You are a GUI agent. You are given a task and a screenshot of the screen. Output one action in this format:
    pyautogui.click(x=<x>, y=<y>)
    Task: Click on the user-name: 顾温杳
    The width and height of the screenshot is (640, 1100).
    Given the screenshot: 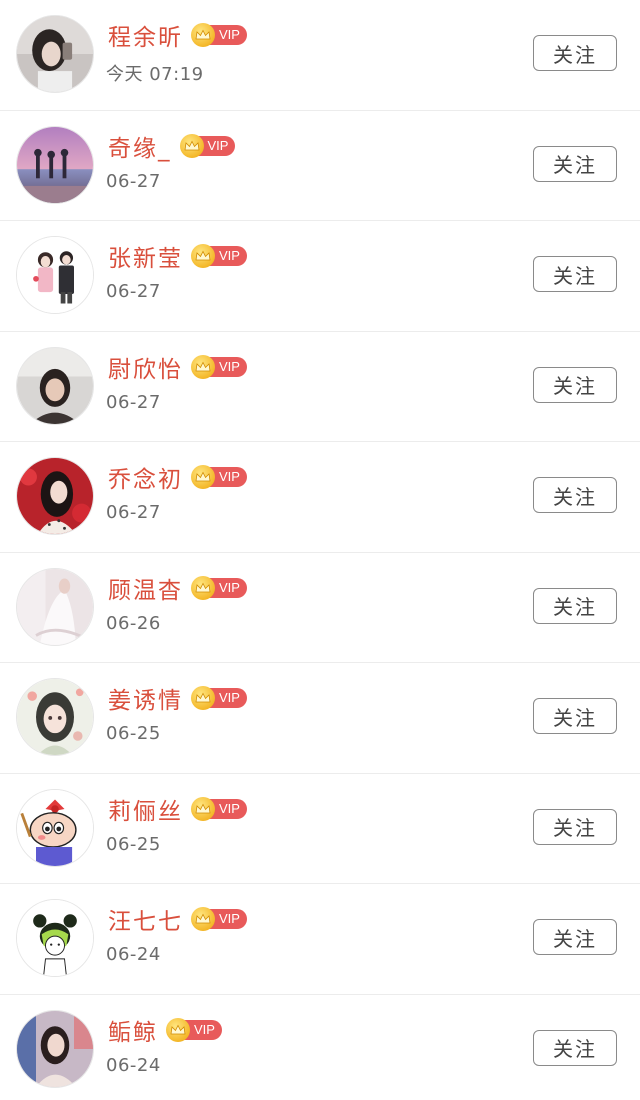 What is the action you would take?
    pyautogui.click(x=145, y=588)
    